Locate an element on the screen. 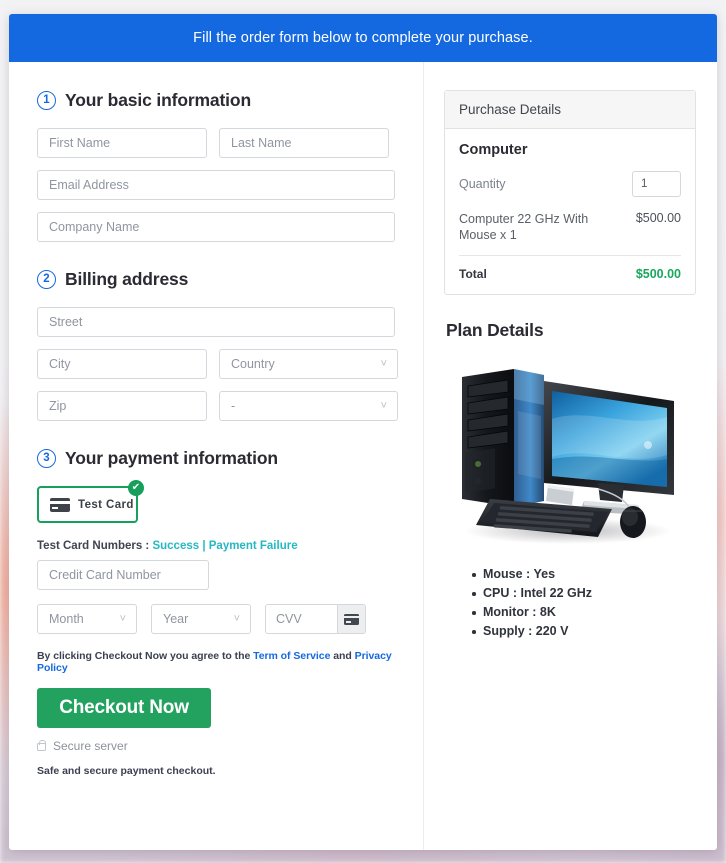 This screenshot has width=726, height=863. cvv-field-group: CVV is located at coordinates (315, 619).